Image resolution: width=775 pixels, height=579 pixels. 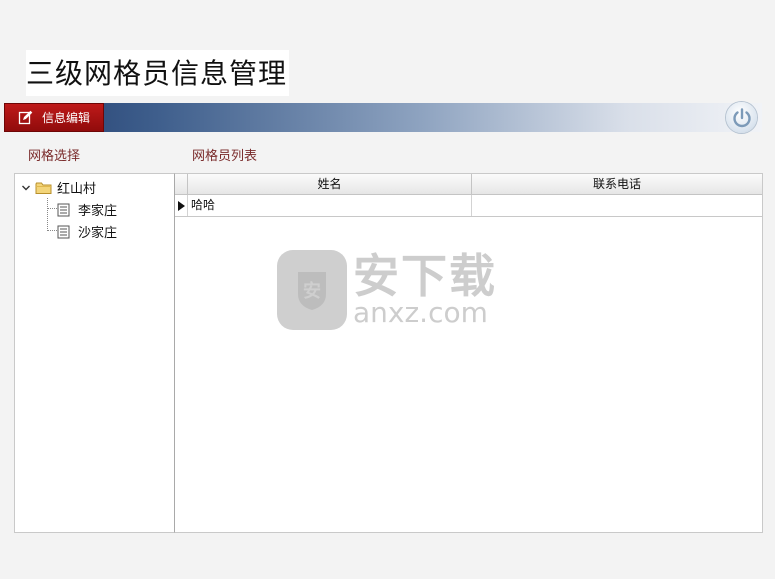 I want to click on column-header-phone: 联系电话, so click(x=616, y=184).